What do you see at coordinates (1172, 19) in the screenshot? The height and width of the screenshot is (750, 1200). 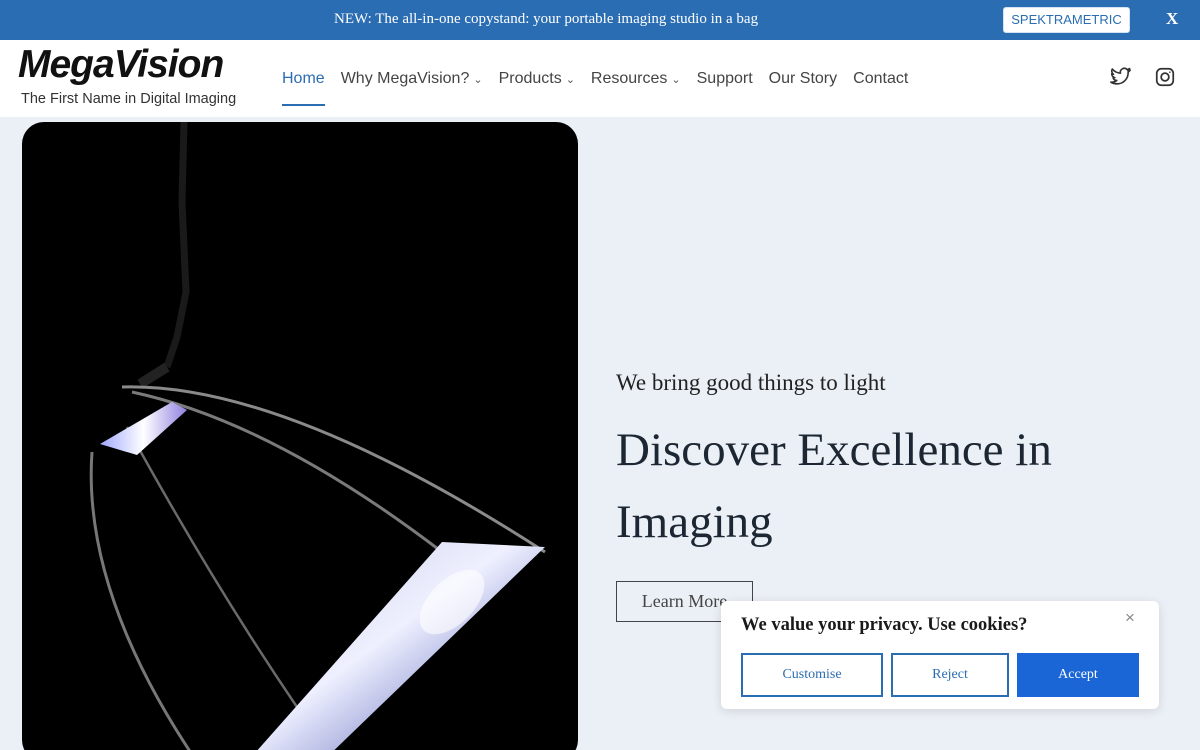 I see `announcement-close-button: X` at bounding box center [1172, 19].